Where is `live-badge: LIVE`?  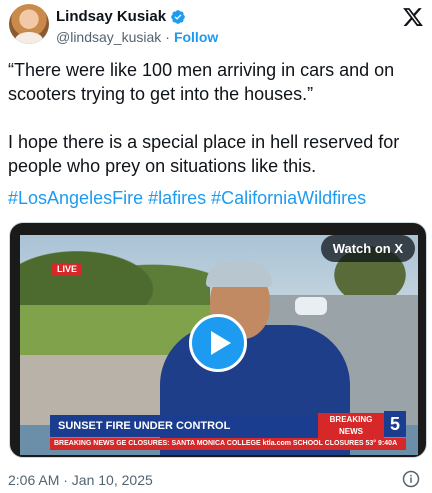
live-badge: LIVE is located at coordinates (67, 269).